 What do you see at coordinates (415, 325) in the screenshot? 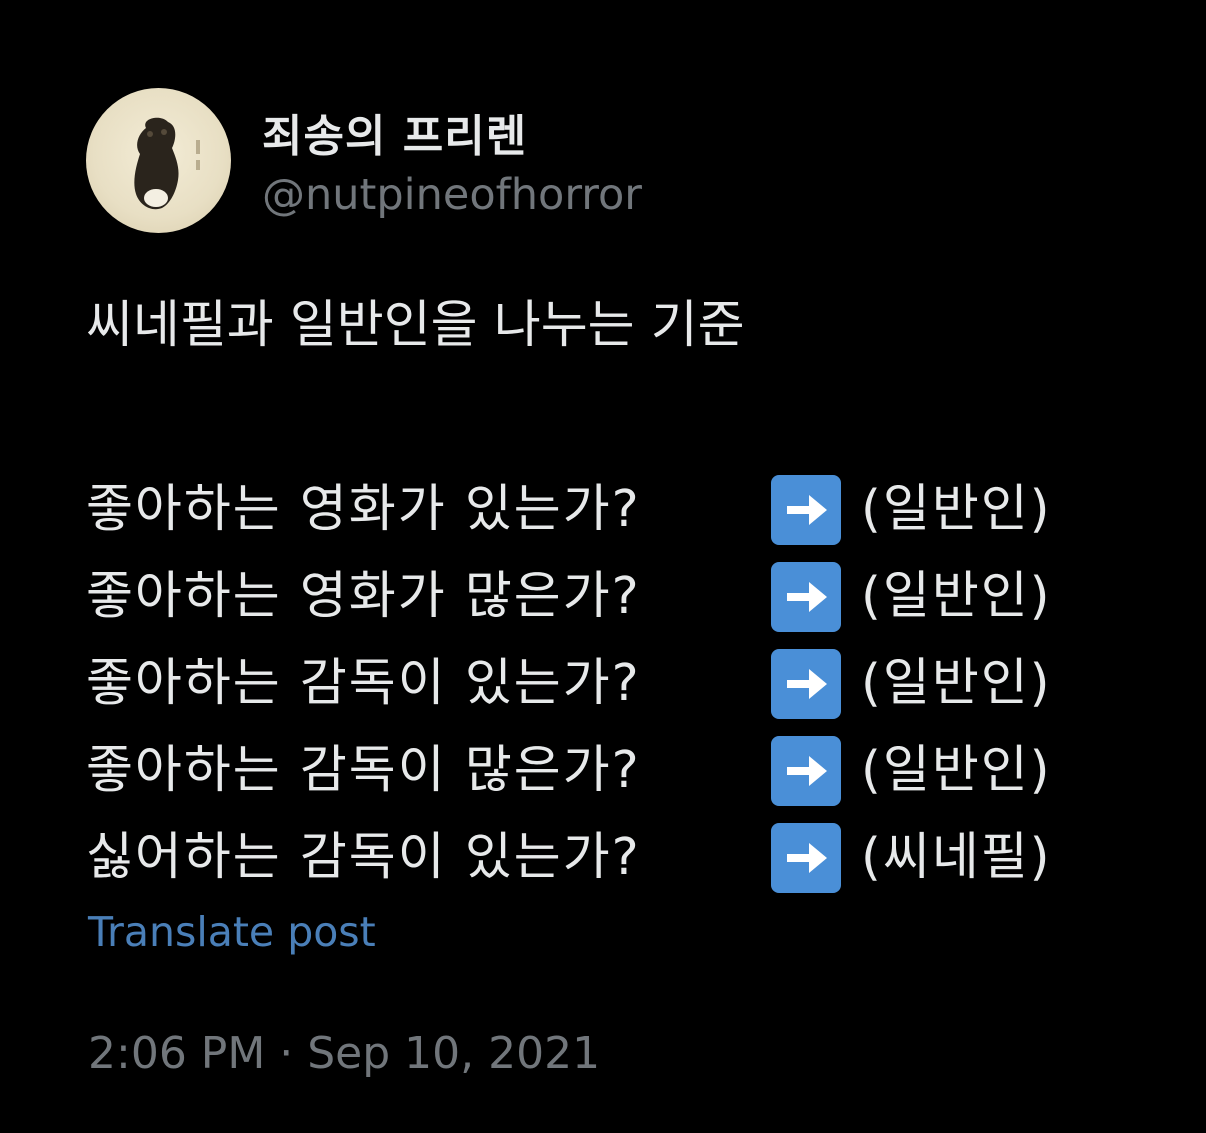
I see `post-title: 씨네필과 일반인을 나누는 기준` at bounding box center [415, 325].